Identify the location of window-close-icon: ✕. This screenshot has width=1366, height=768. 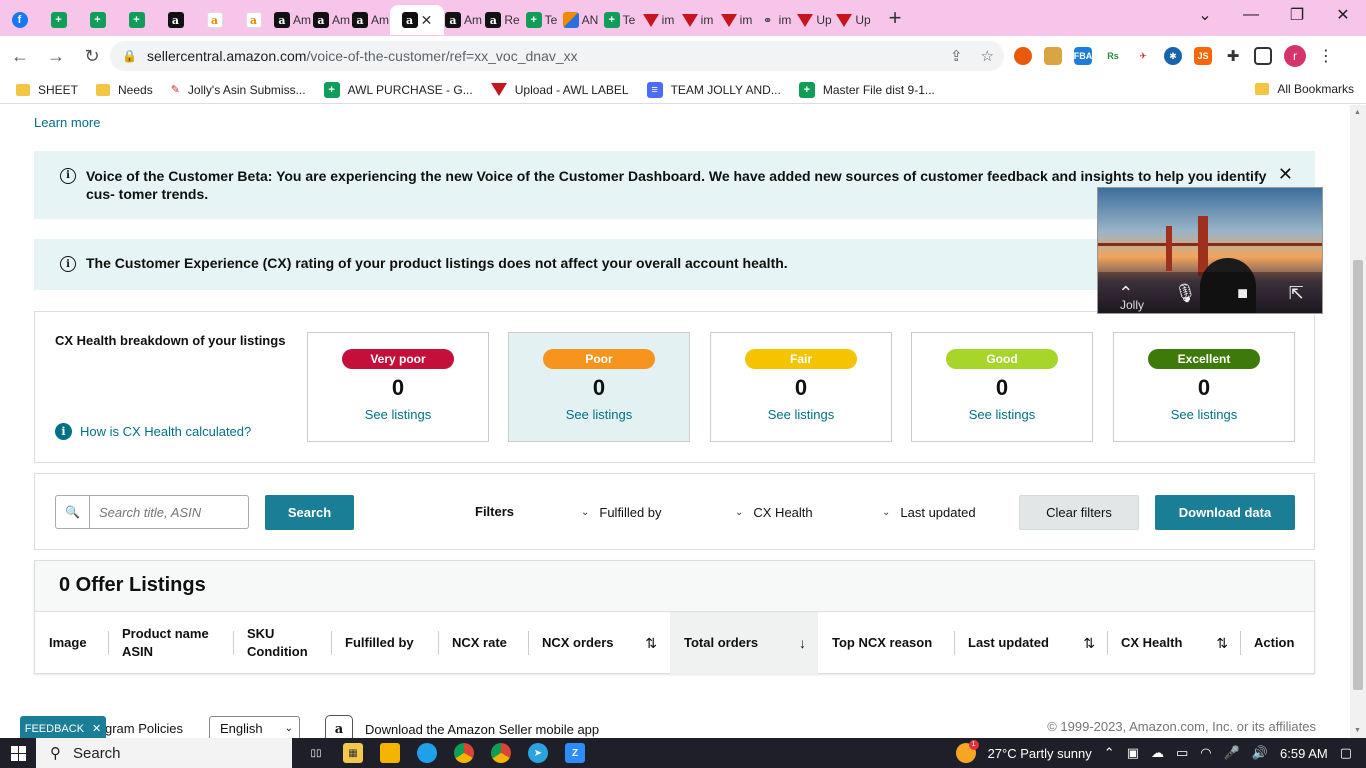
(1343, 15).